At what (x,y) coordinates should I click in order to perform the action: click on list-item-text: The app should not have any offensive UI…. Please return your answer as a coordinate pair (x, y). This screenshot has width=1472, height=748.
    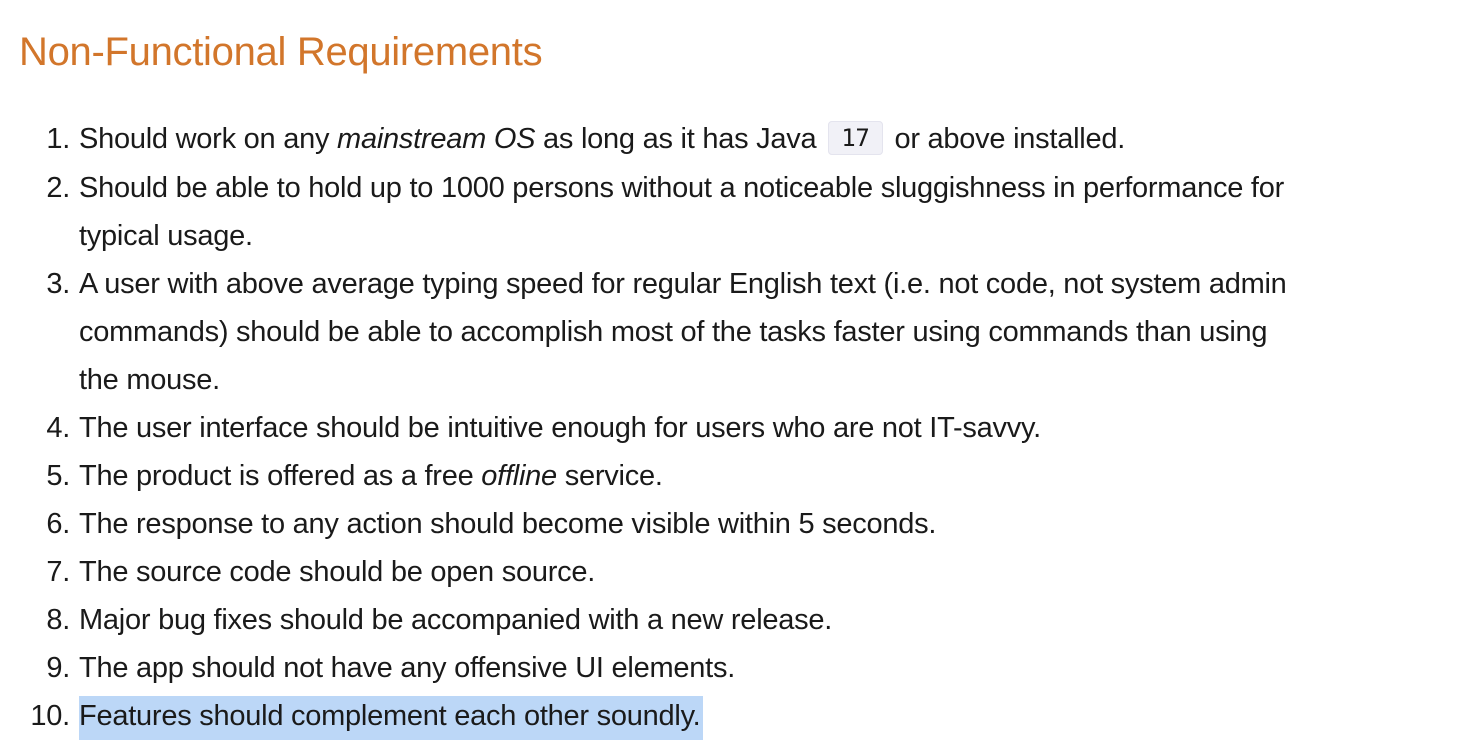
    Looking at the image, I should click on (407, 668).